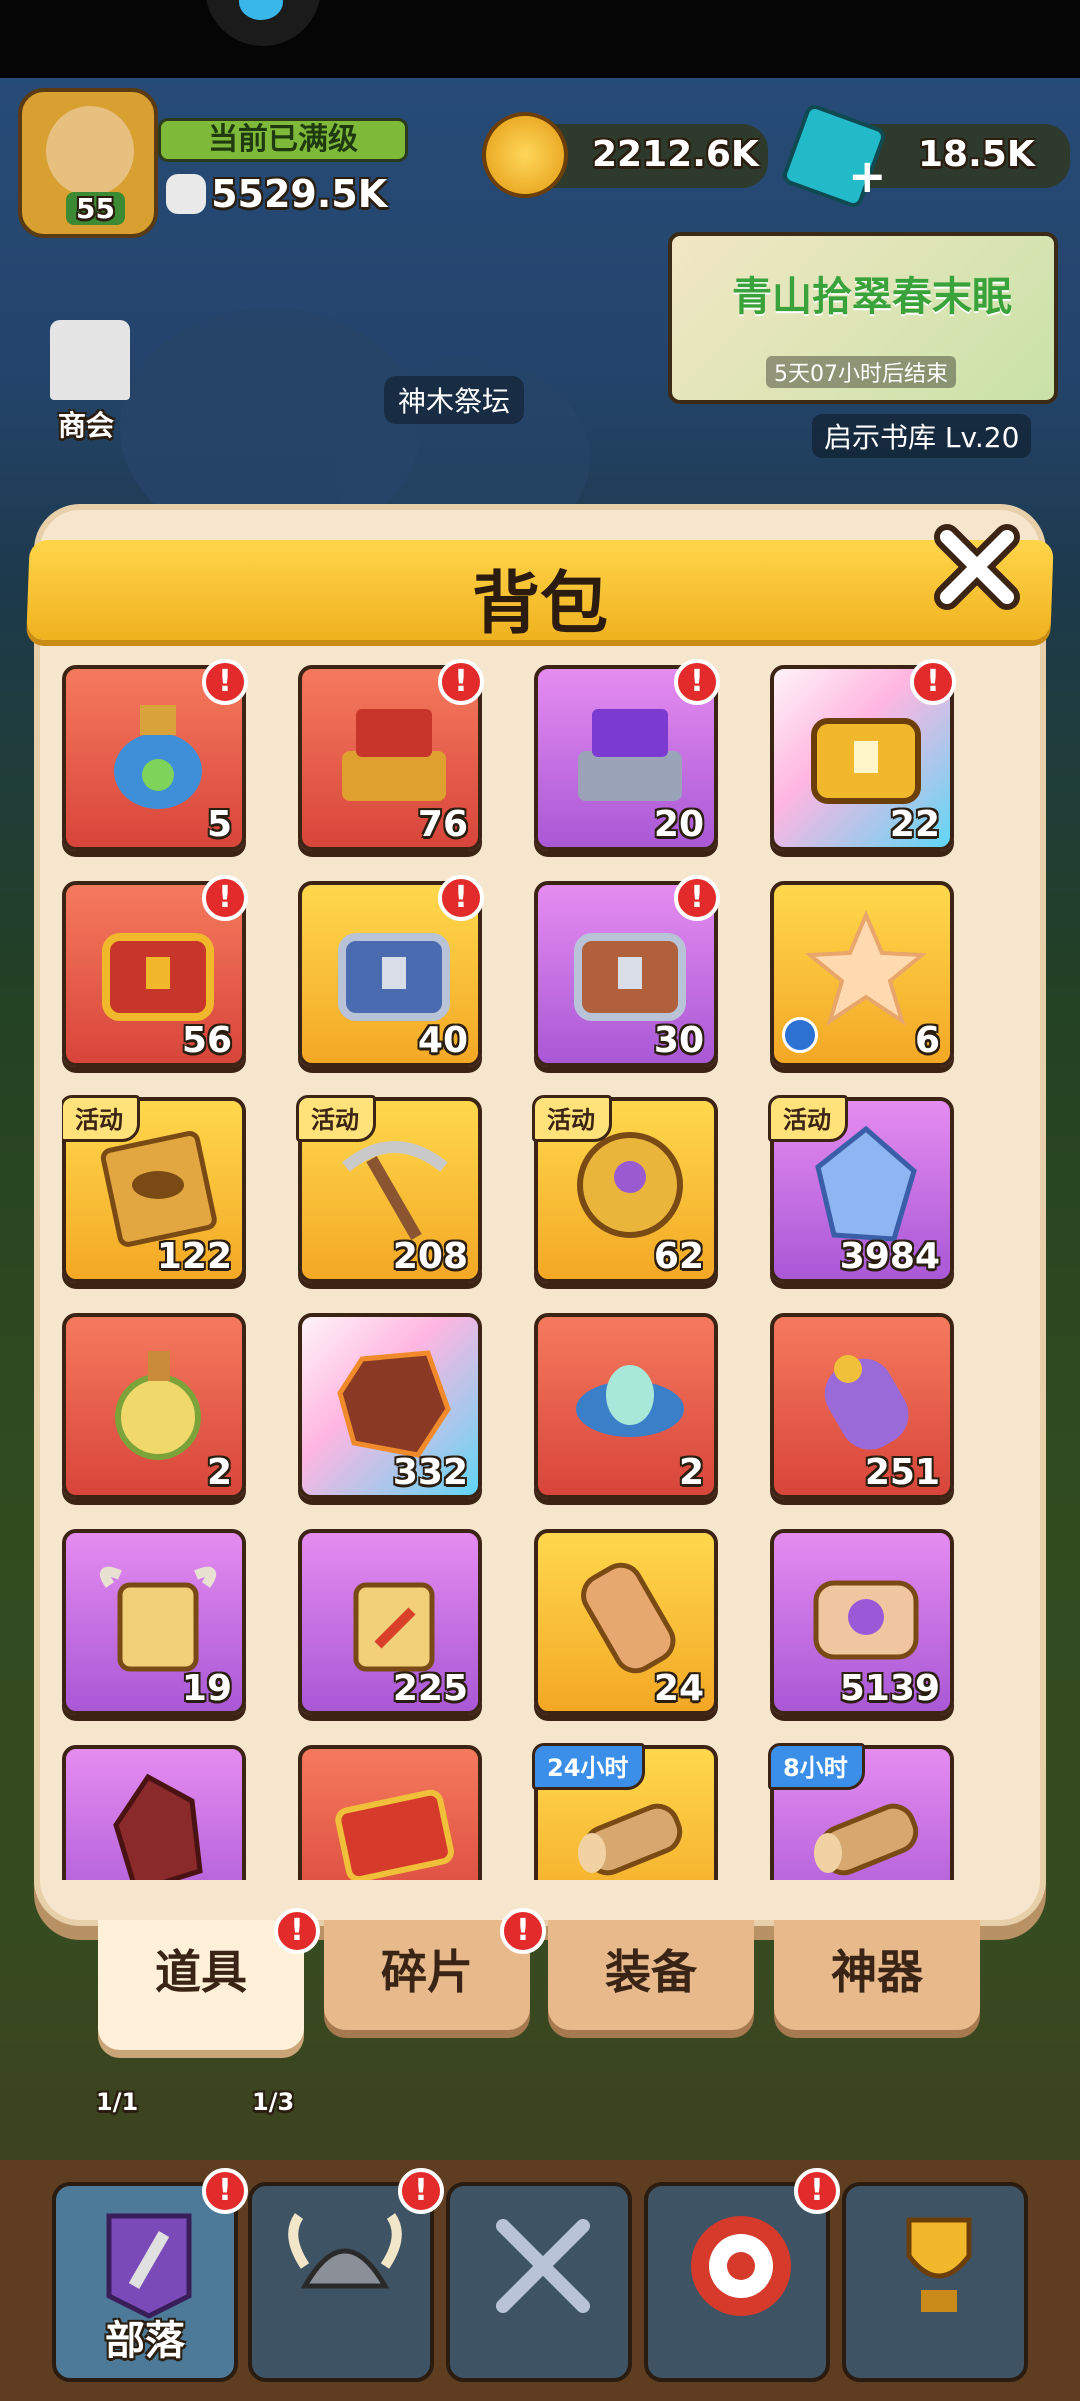 Image resolution: width=1080 pixels, height=2401 pixels. Describe the element at coordinates (877, 1975) in the screenshot. I see `tab-3: 神器` at that location.